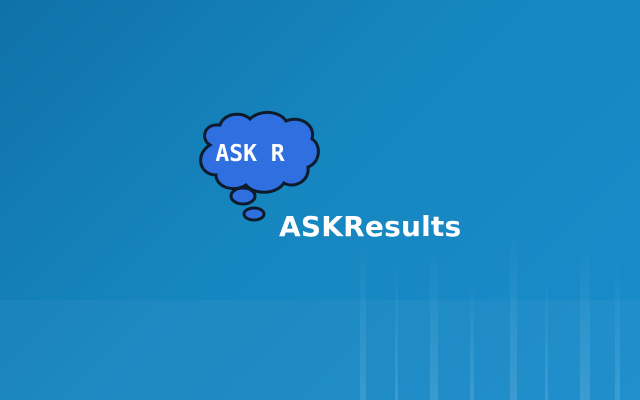 The height and width of the screenshot is (400, 640). I want to click on logo-text: ASK R, so click(250, 154).